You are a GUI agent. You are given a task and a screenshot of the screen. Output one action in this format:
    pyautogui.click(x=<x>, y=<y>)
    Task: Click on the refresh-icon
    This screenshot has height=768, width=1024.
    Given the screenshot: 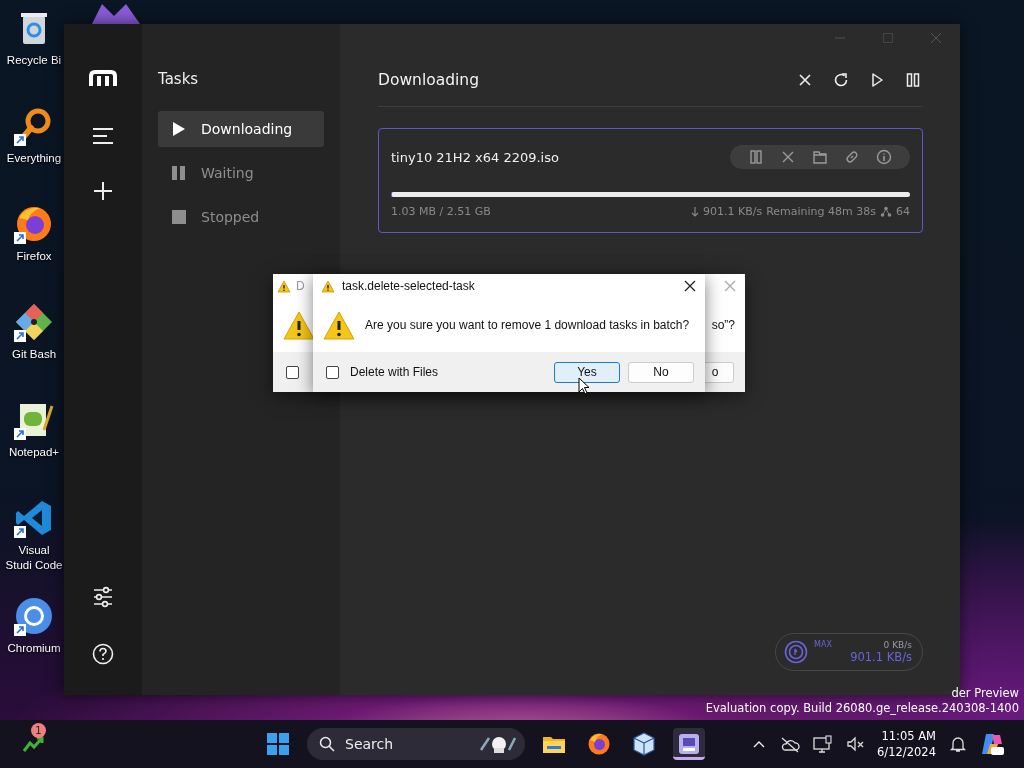 What is the action you would take?
    pyautogui.click(x=841, y=80)
    